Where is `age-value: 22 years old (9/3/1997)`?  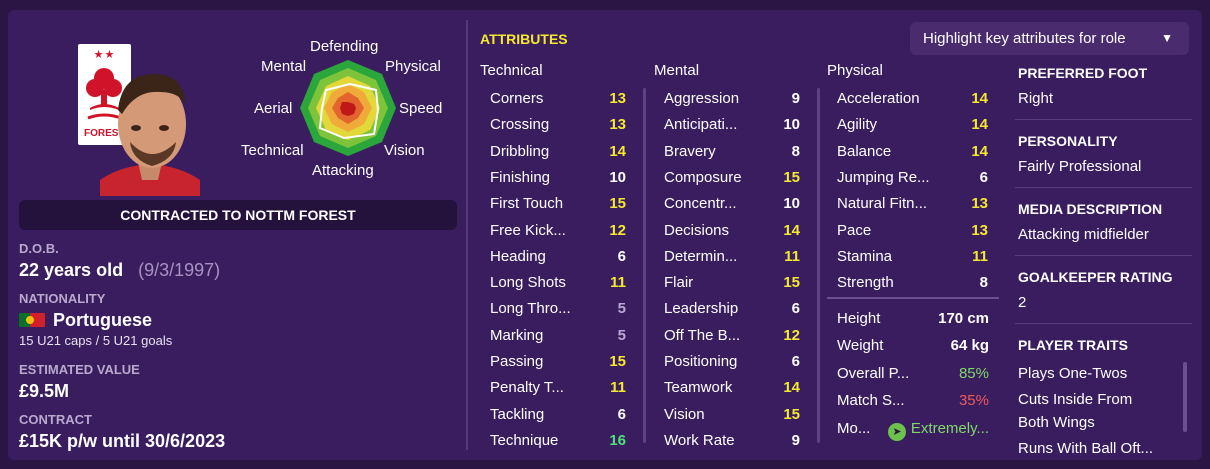
age-value: 22 years old (9/3/1997) is located at coordinates (119, 270).